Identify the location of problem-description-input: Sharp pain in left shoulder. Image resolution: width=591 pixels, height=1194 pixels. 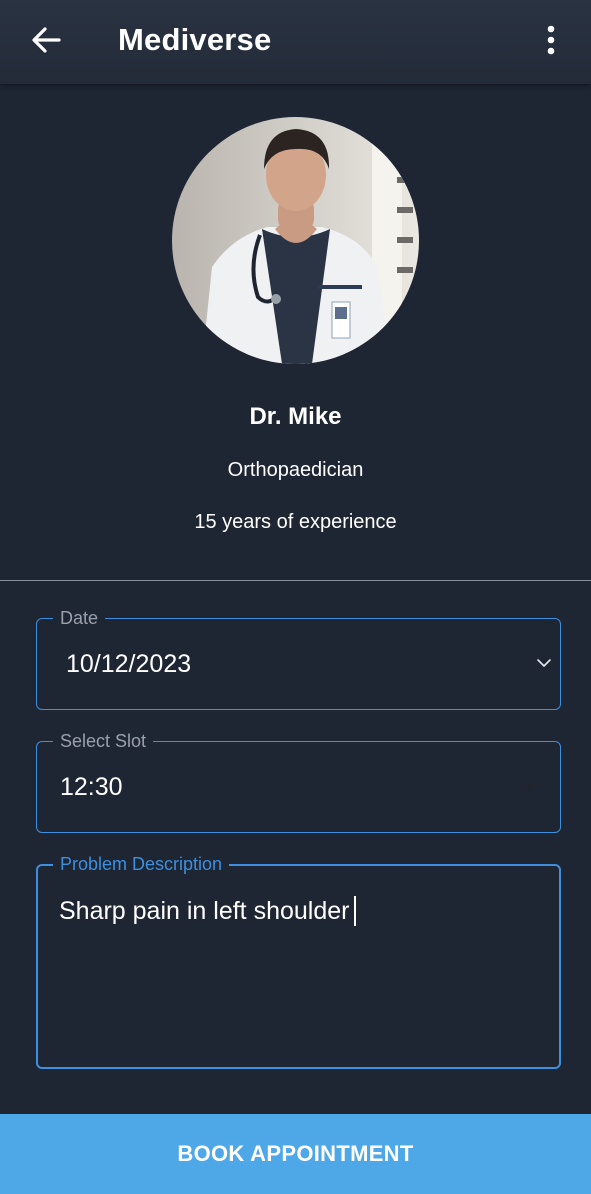
(208, 911).